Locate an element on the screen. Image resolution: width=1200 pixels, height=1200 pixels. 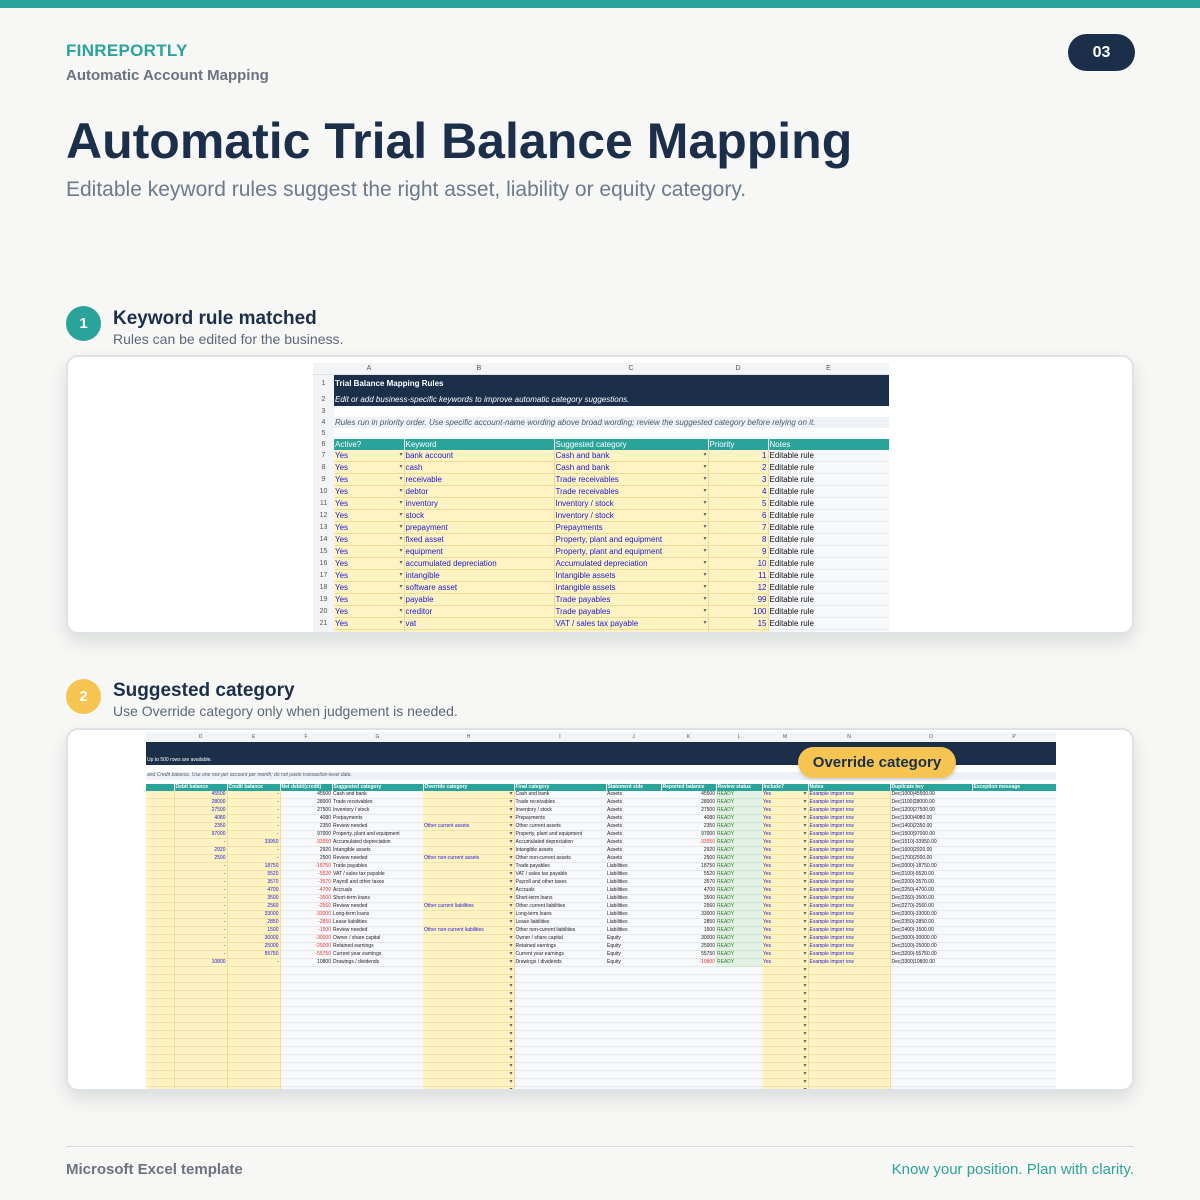
suggested-category-cell: Accumulated depreciation ▾ is located at coordinates (631, 563).